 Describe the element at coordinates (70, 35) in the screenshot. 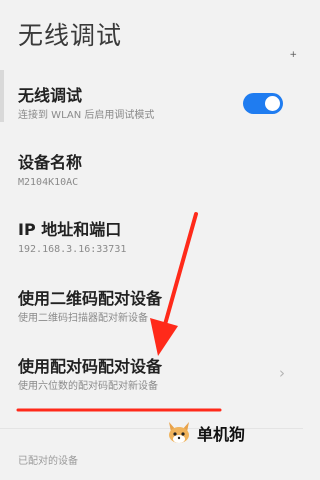

I see `page-title: 无线调试` at that location.